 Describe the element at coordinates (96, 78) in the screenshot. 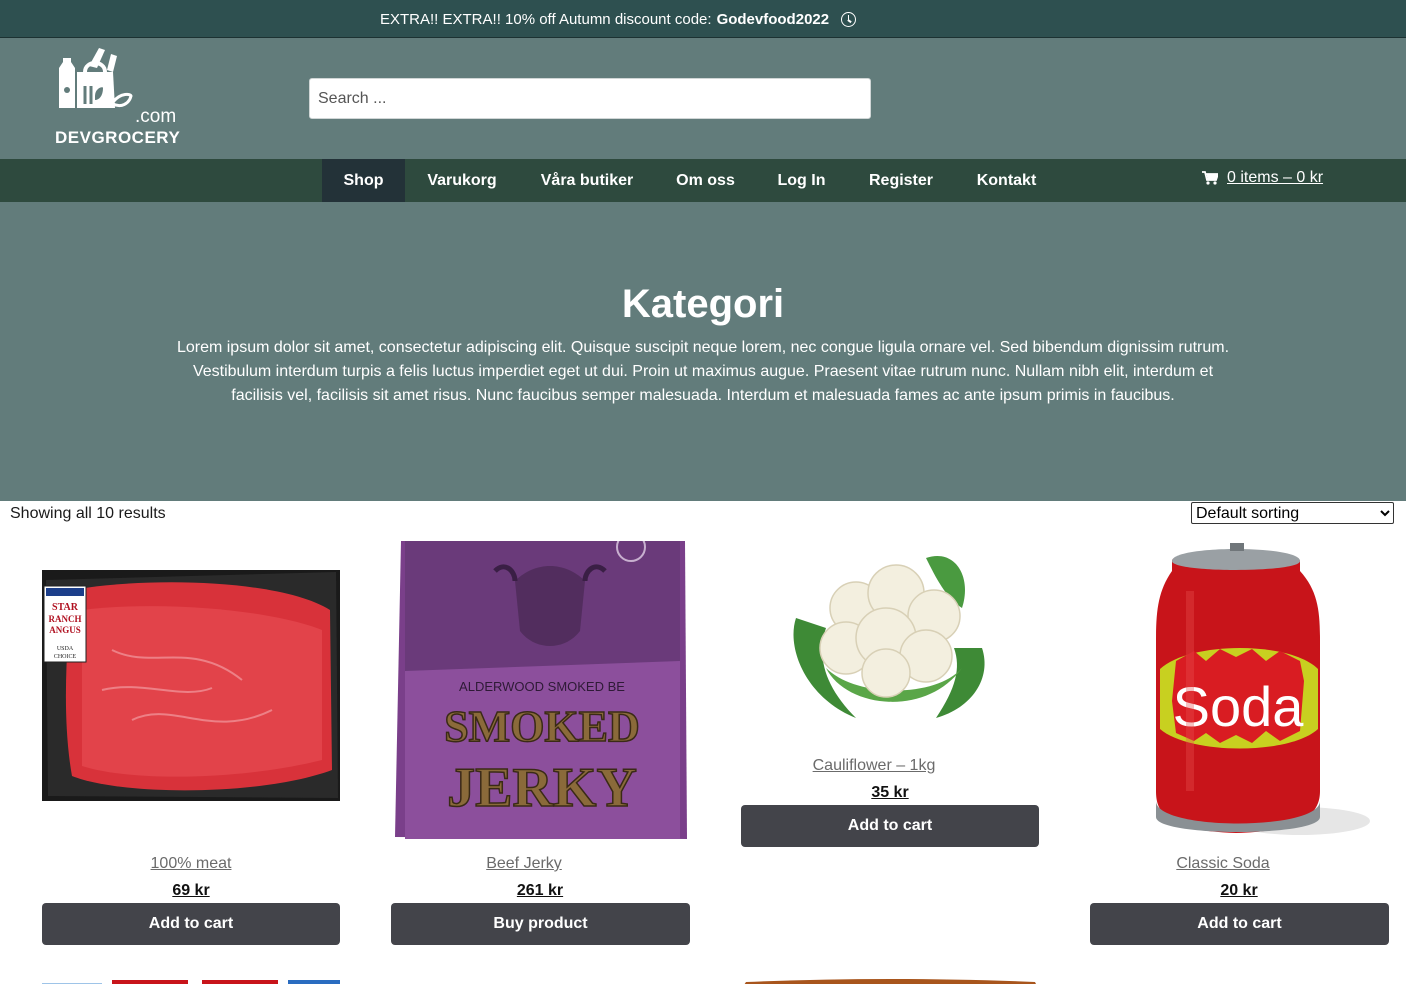

I see `grocery-bag-logo-icon` at that location.